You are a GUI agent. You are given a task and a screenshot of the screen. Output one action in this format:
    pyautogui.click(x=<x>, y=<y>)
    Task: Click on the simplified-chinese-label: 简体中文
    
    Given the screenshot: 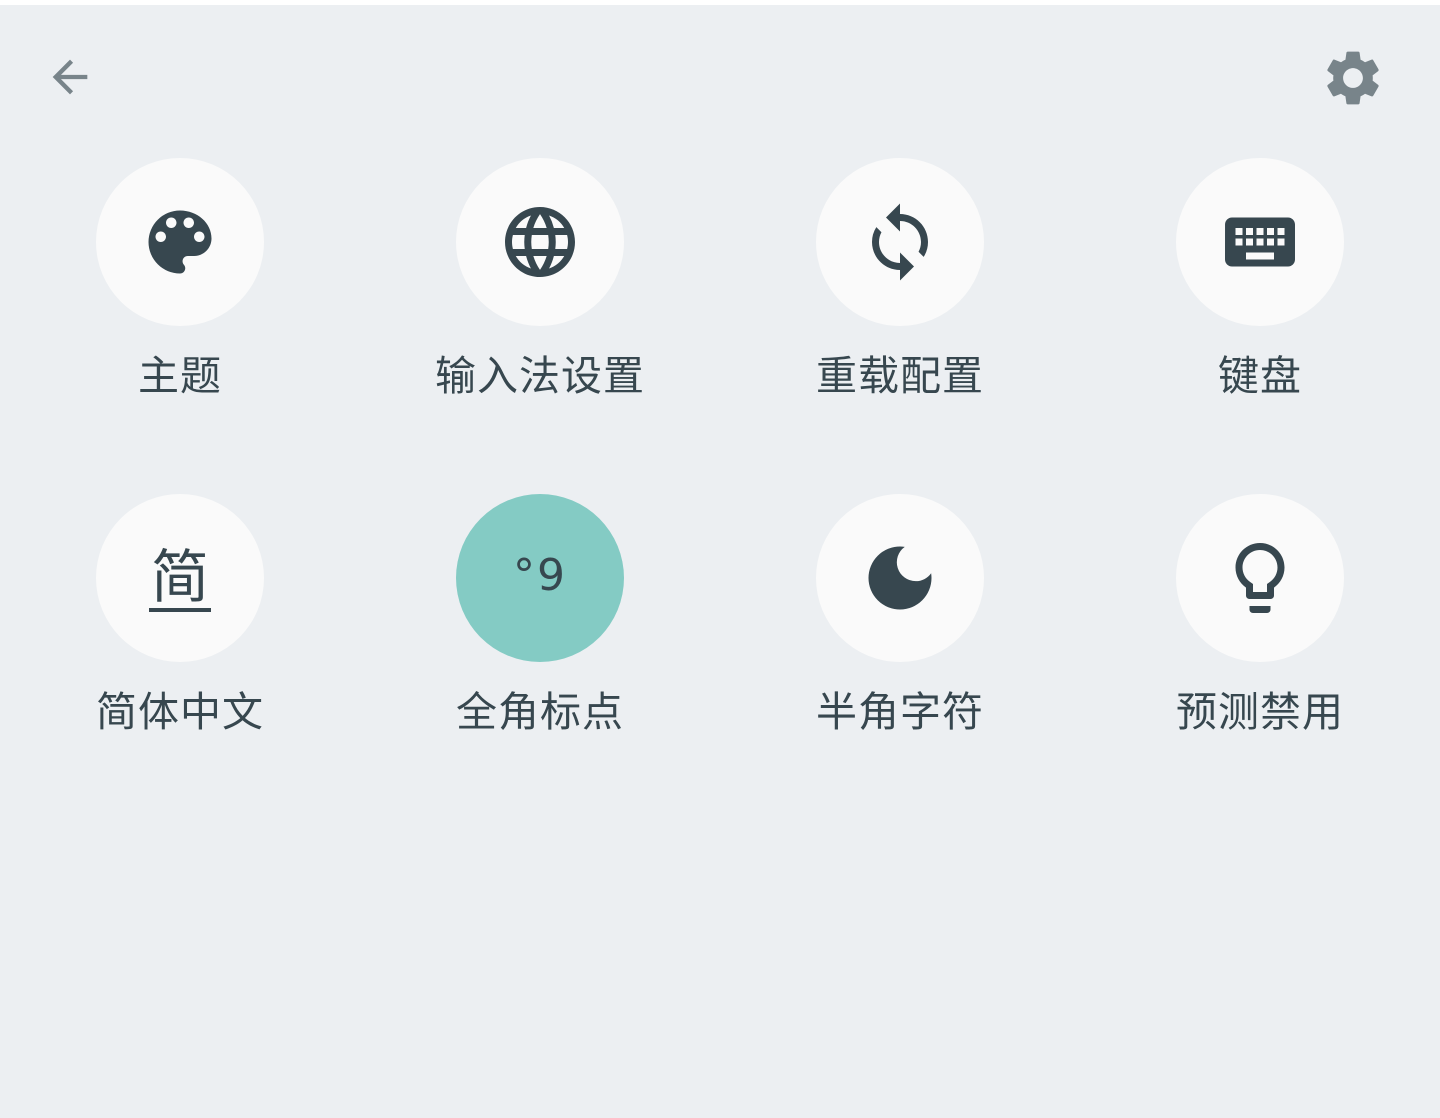 What is the action you would take?
    pyautogui.click(x=180, y=712)
    